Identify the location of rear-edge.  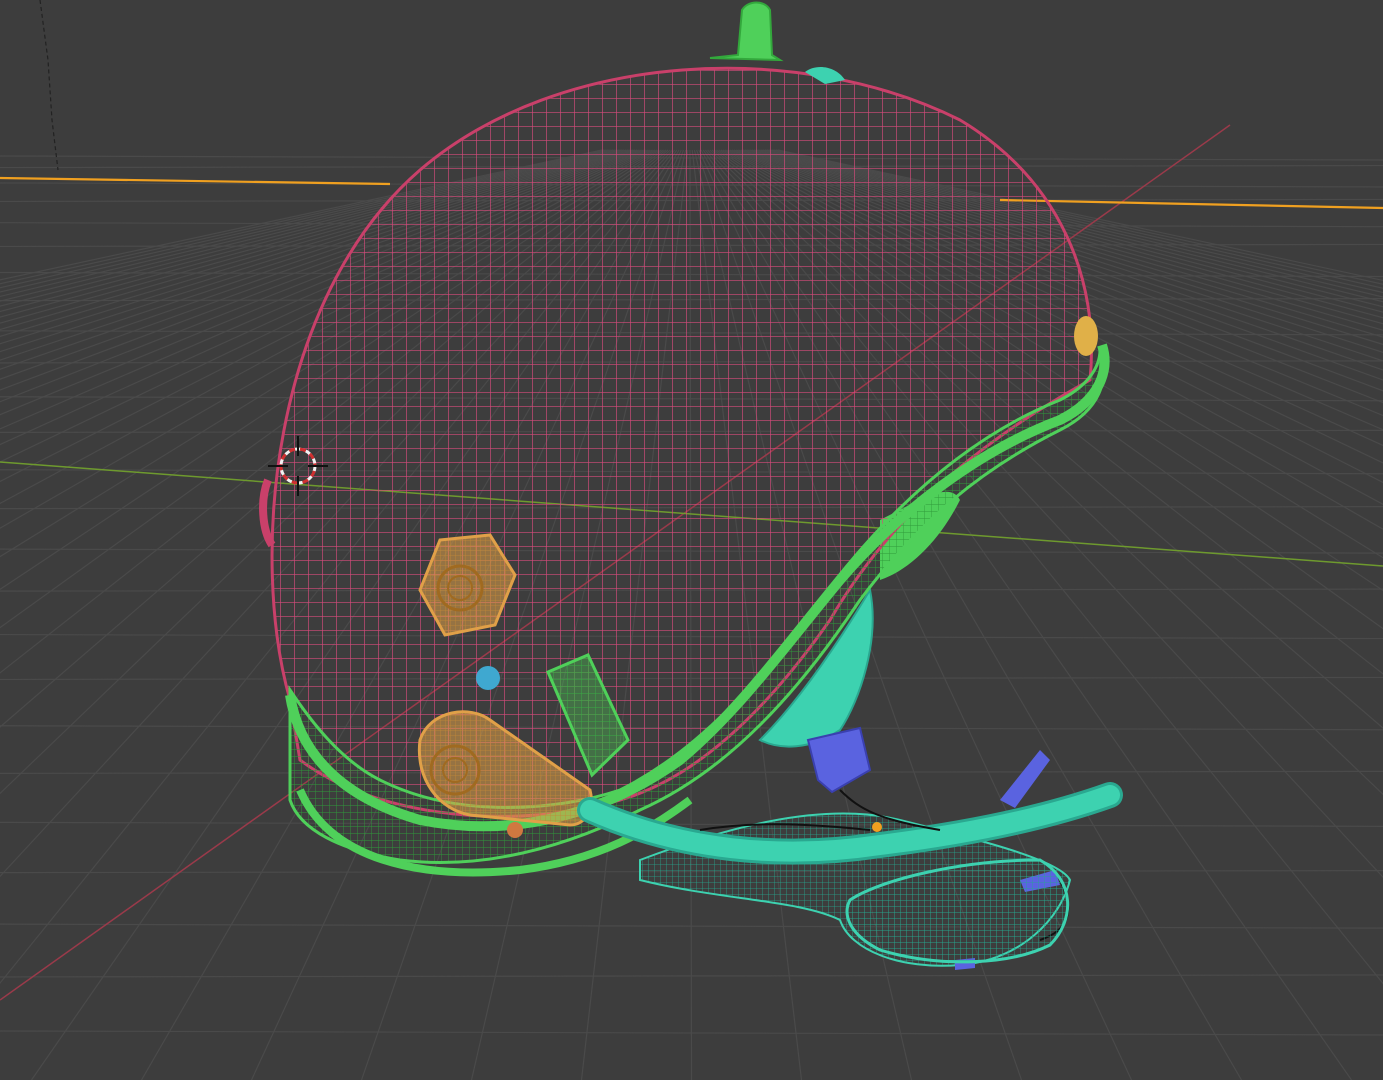
(267, 513).